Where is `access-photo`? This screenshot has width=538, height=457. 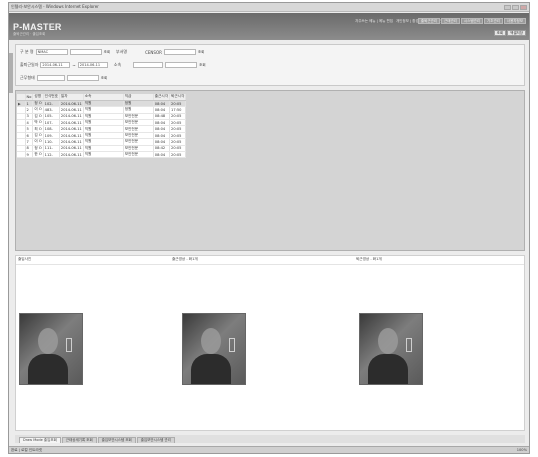
access-photo is located at coordinates (51, 349).